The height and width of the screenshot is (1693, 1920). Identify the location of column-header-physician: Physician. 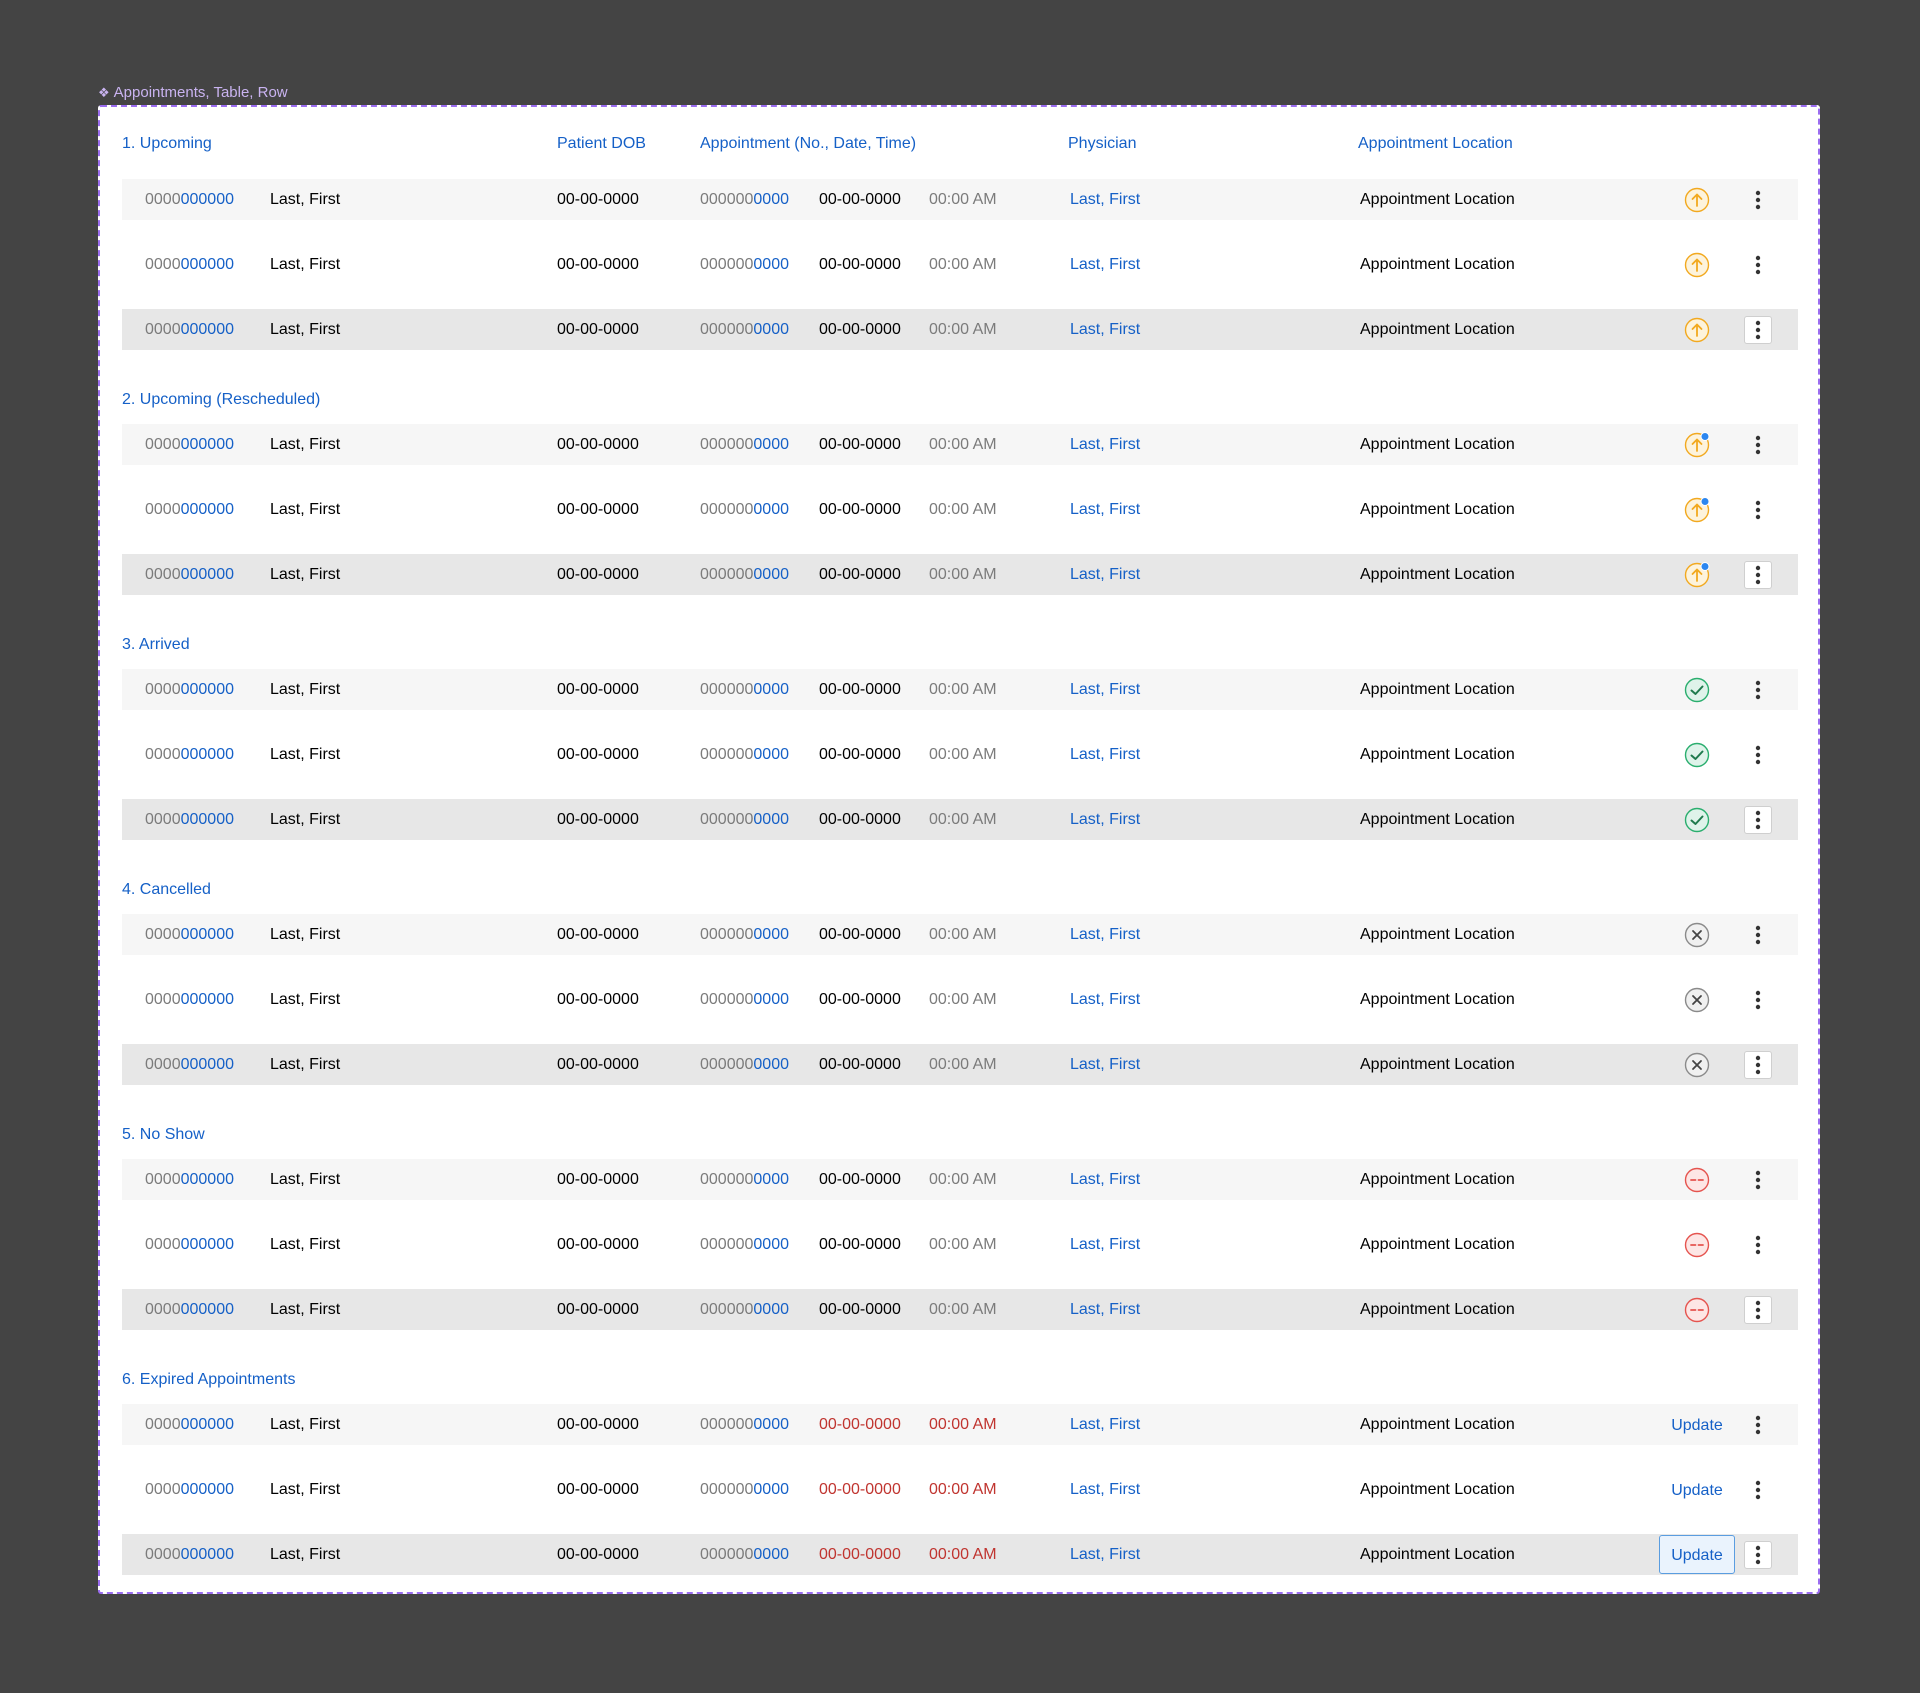
(1102, 144).